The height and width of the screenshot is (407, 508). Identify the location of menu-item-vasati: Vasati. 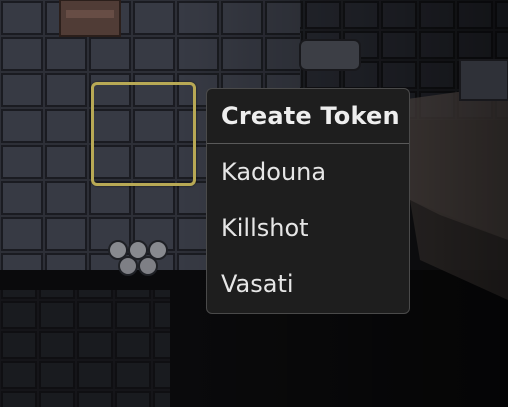
(308, 284).